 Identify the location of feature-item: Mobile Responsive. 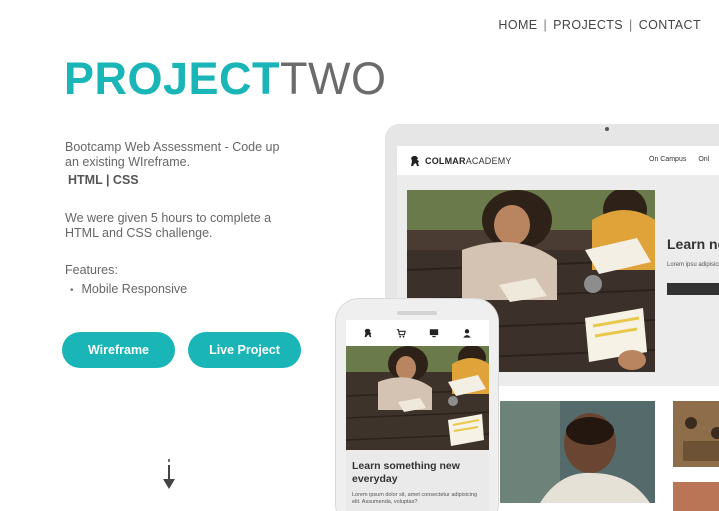
(129, 289).